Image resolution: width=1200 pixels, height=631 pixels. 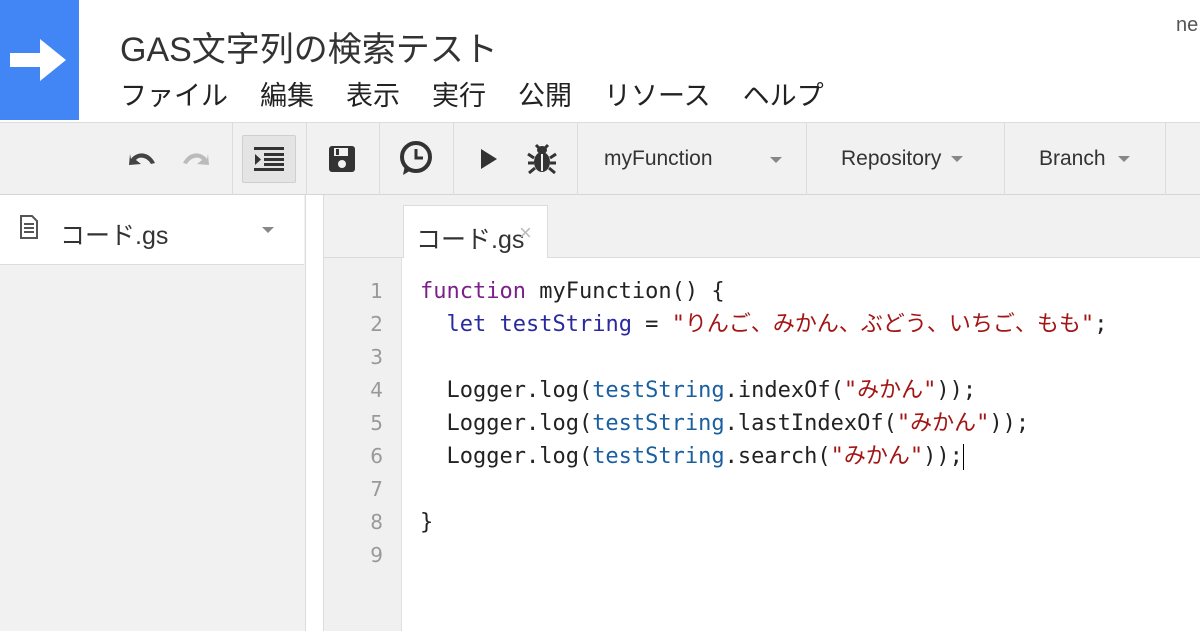 I want to click on code-token: }, so click(x=427, y=522).